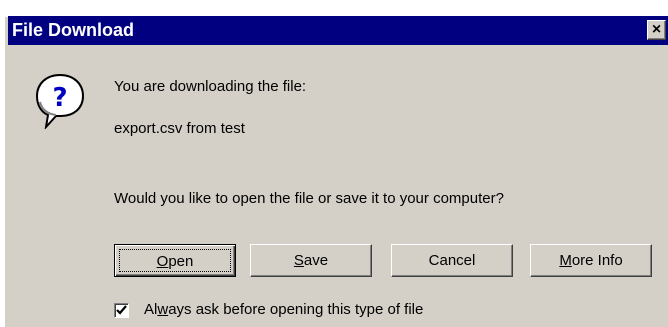  I want to click on more-info-button: More Info, so click(591, 260).